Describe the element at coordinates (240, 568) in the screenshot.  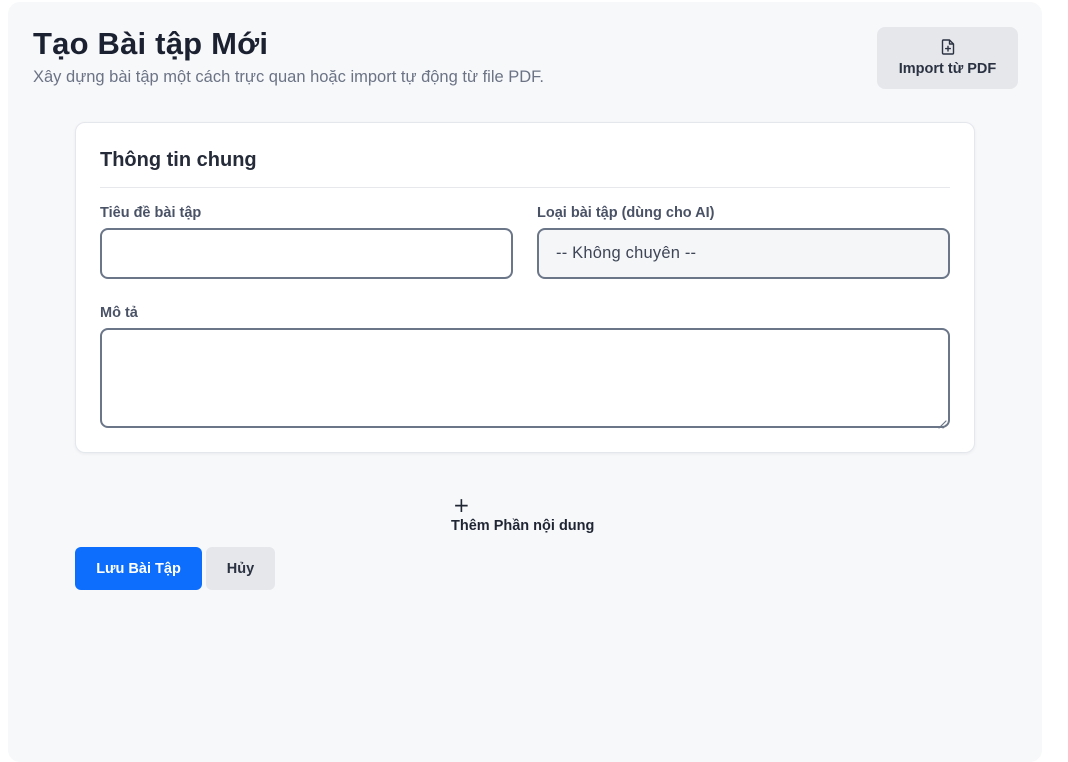
I see `cancel-button: Hủy` at that location.